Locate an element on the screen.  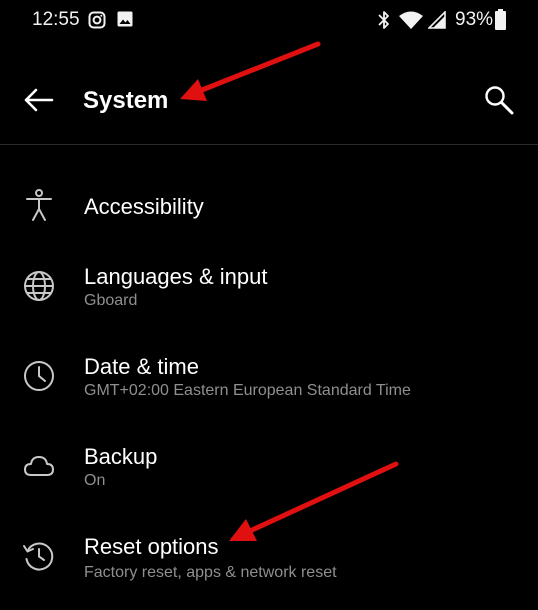
search-icon is located at coordinates (499, 100).